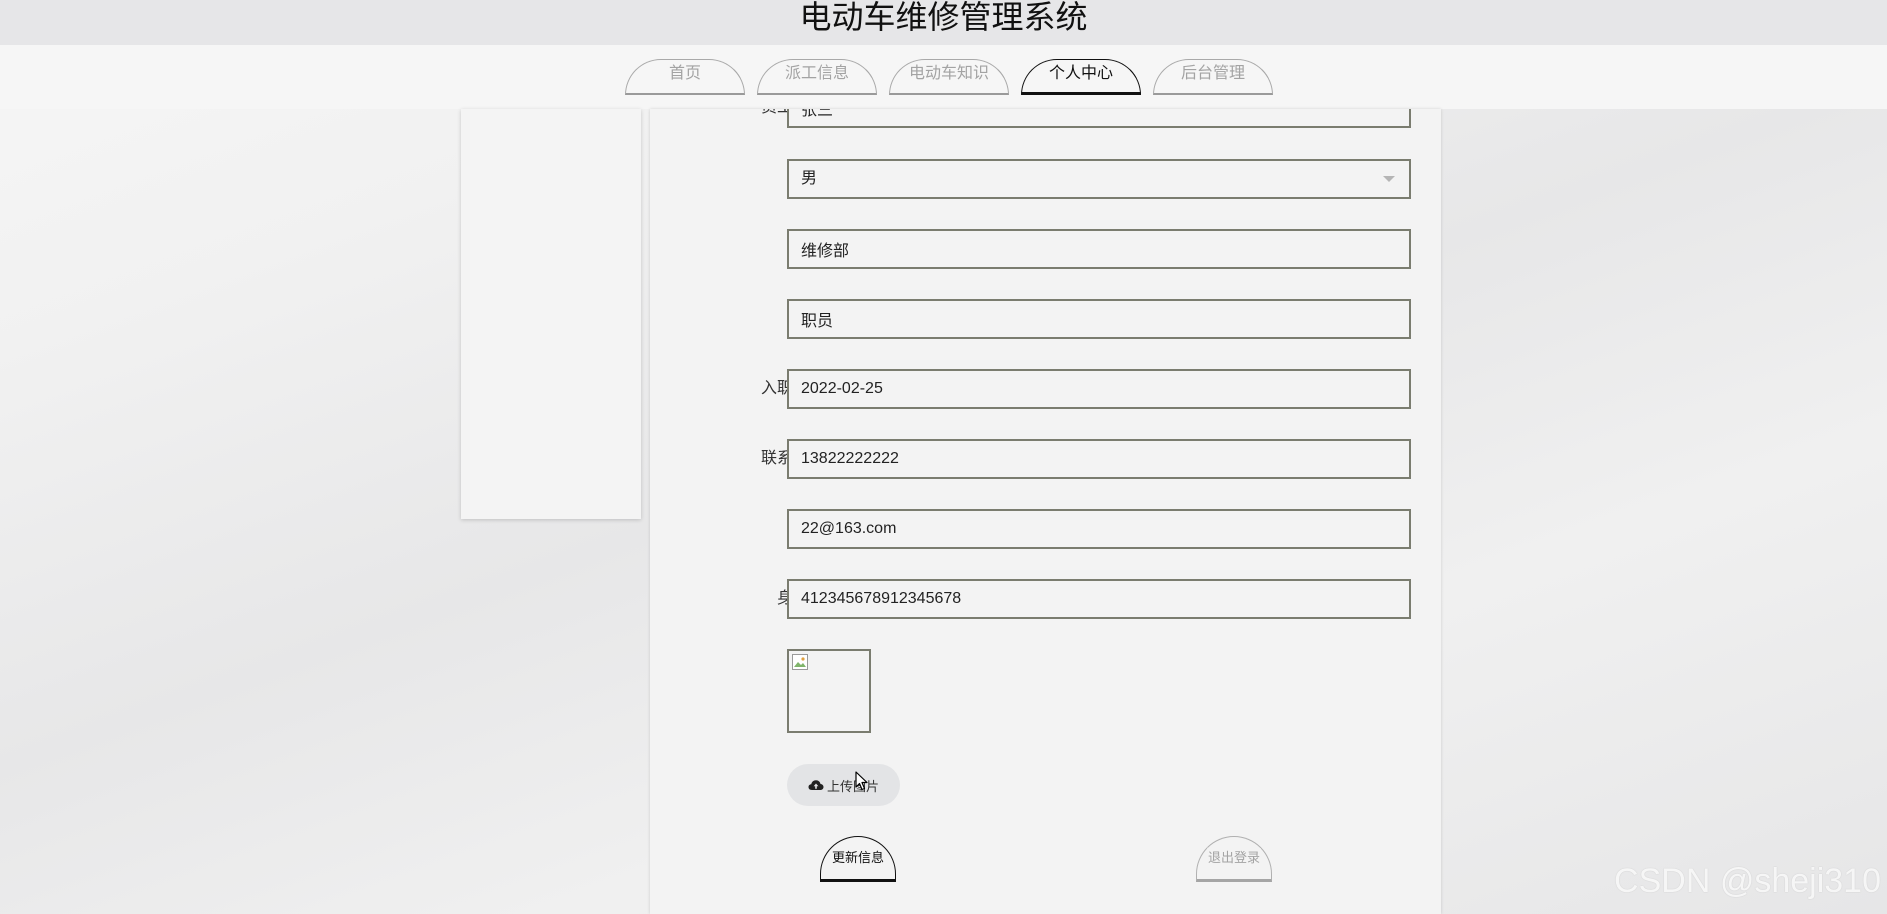 Image resolution: width=1887 pixels, height=914 pixels. Describe the element at coordinates (861, 781) in the screenshot. I see `mouse-cursor-icon` at that location.